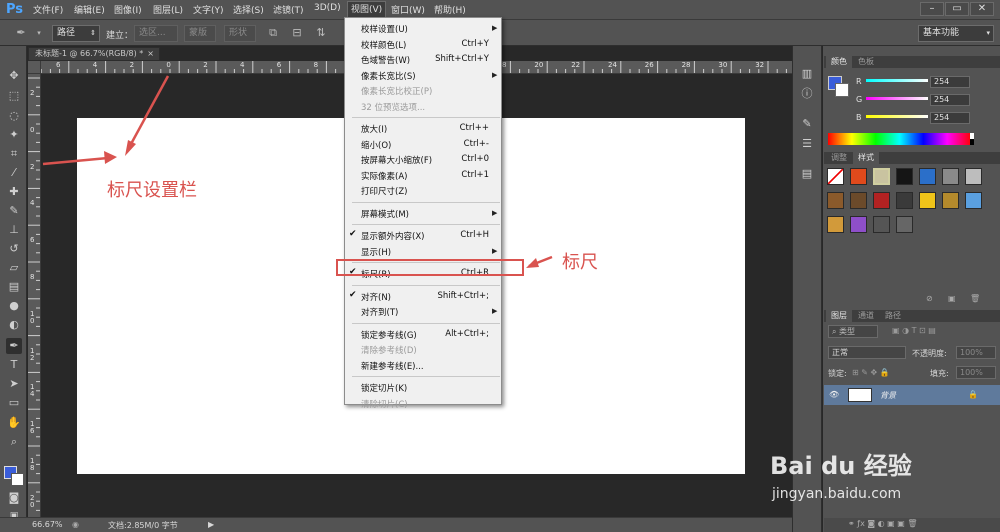  I want to click on pen-mode-select: 路径 ⇕, so click(76, 33).